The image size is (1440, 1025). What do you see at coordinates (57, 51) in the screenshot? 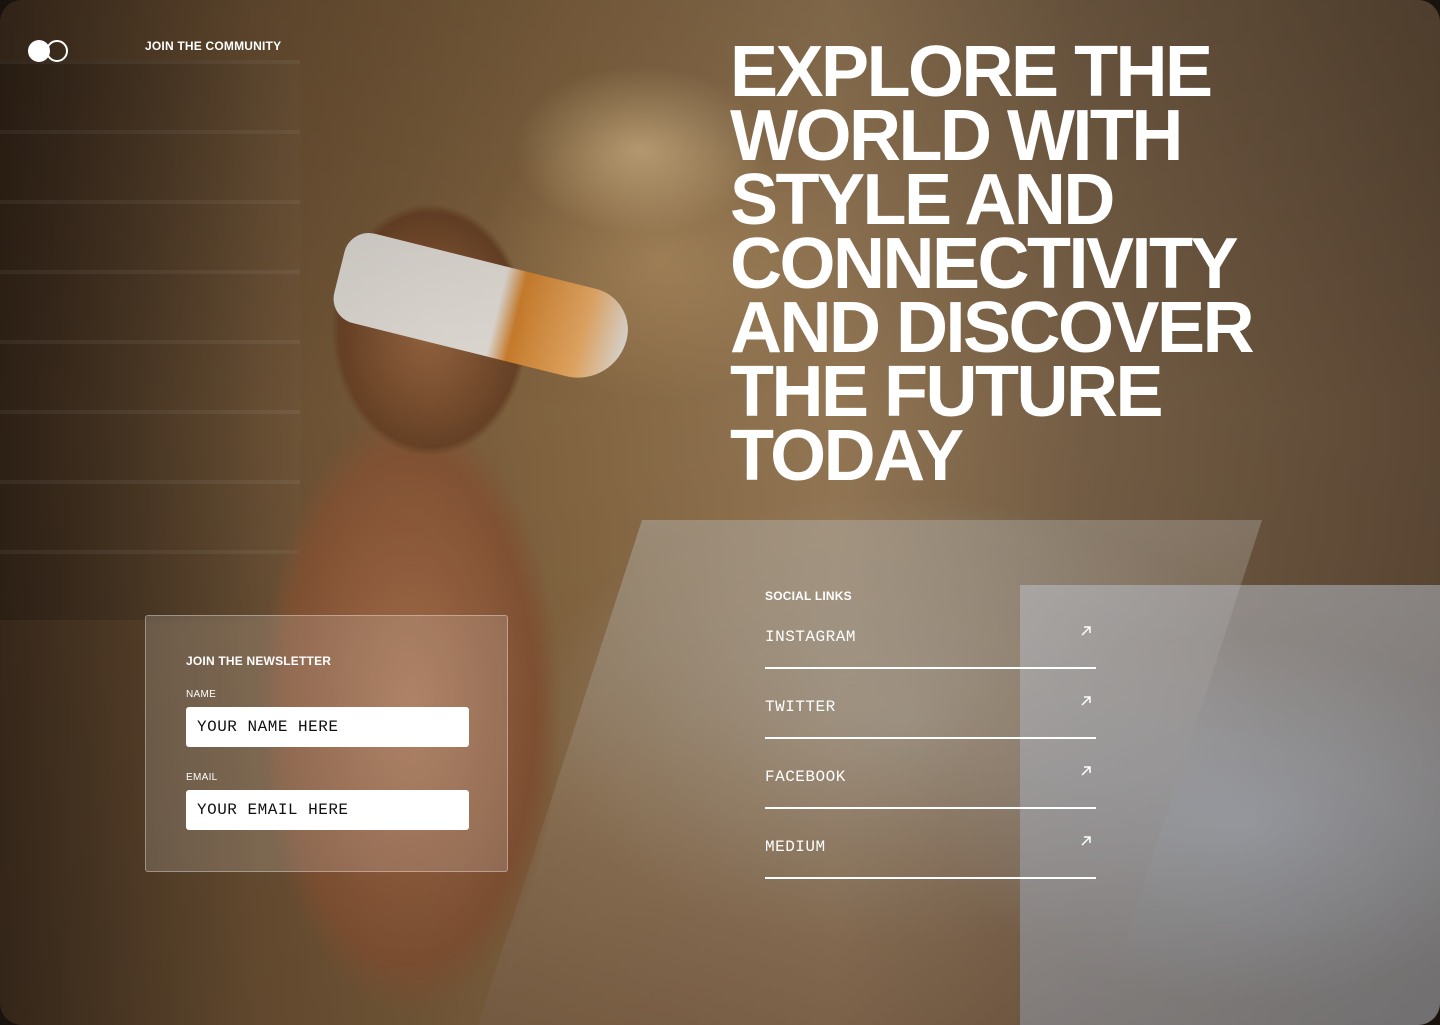
I see `logo-outline-circle` at bounding box center [57, 51].